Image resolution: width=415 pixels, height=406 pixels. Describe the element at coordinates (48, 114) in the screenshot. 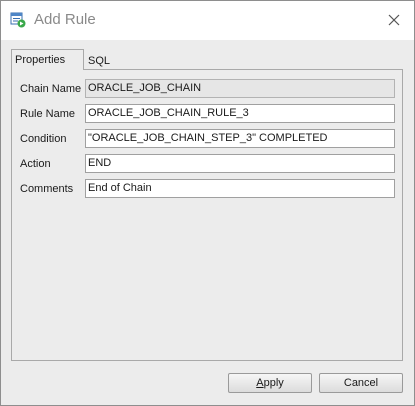

I see `rule-name-label: Rule Name` at that location.